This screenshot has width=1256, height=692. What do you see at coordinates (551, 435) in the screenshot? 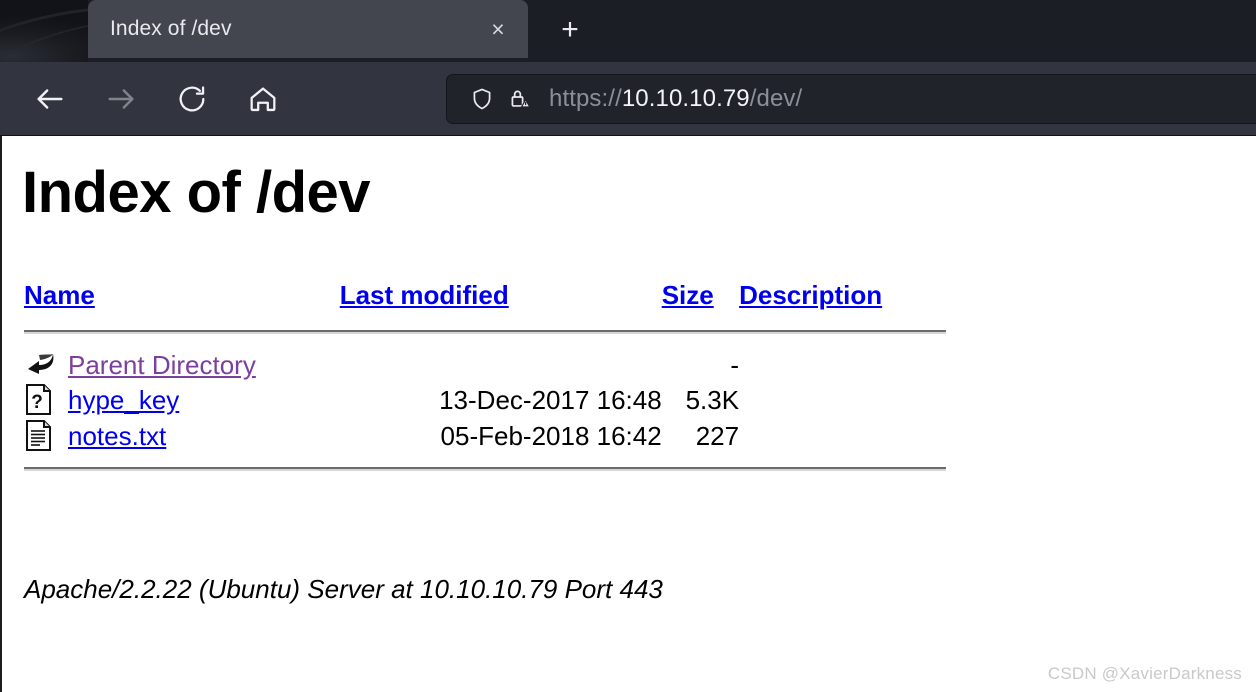
I see `row-date-cell: 05-Feb-2018 16:42` at bounding box center [551, 435].